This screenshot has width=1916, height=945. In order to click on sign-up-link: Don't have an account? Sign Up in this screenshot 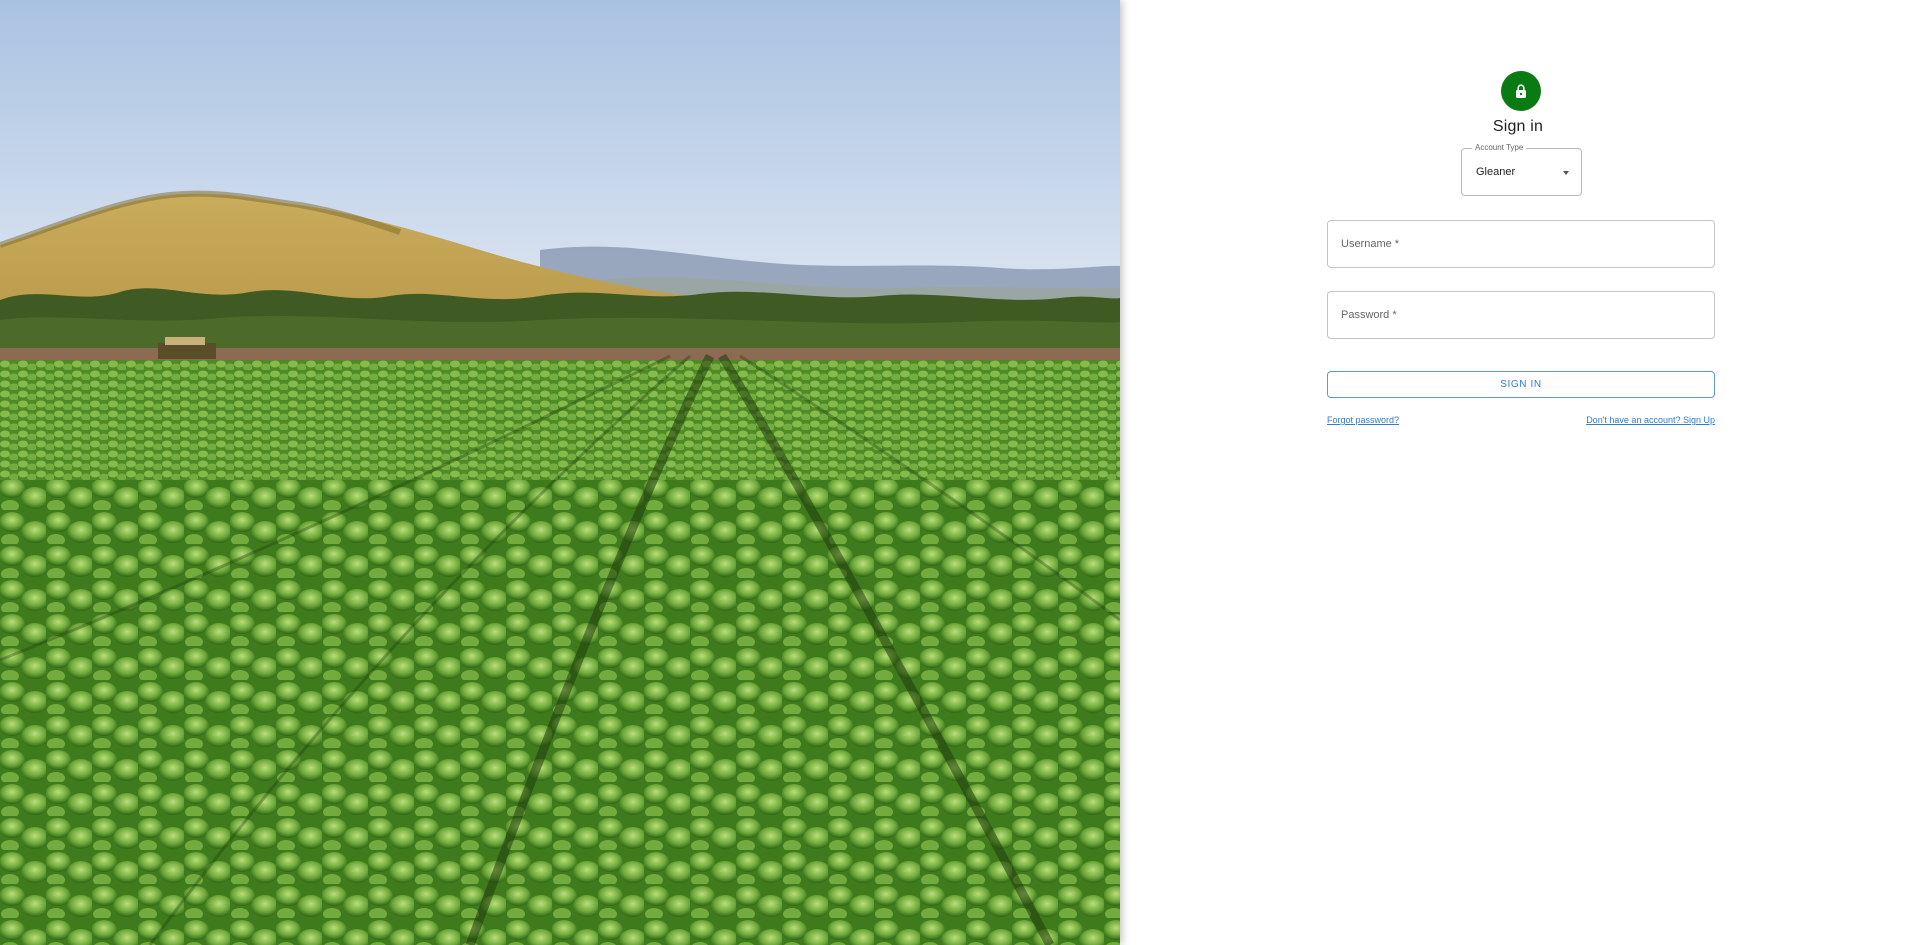, I will do `click(1650, 420)`.